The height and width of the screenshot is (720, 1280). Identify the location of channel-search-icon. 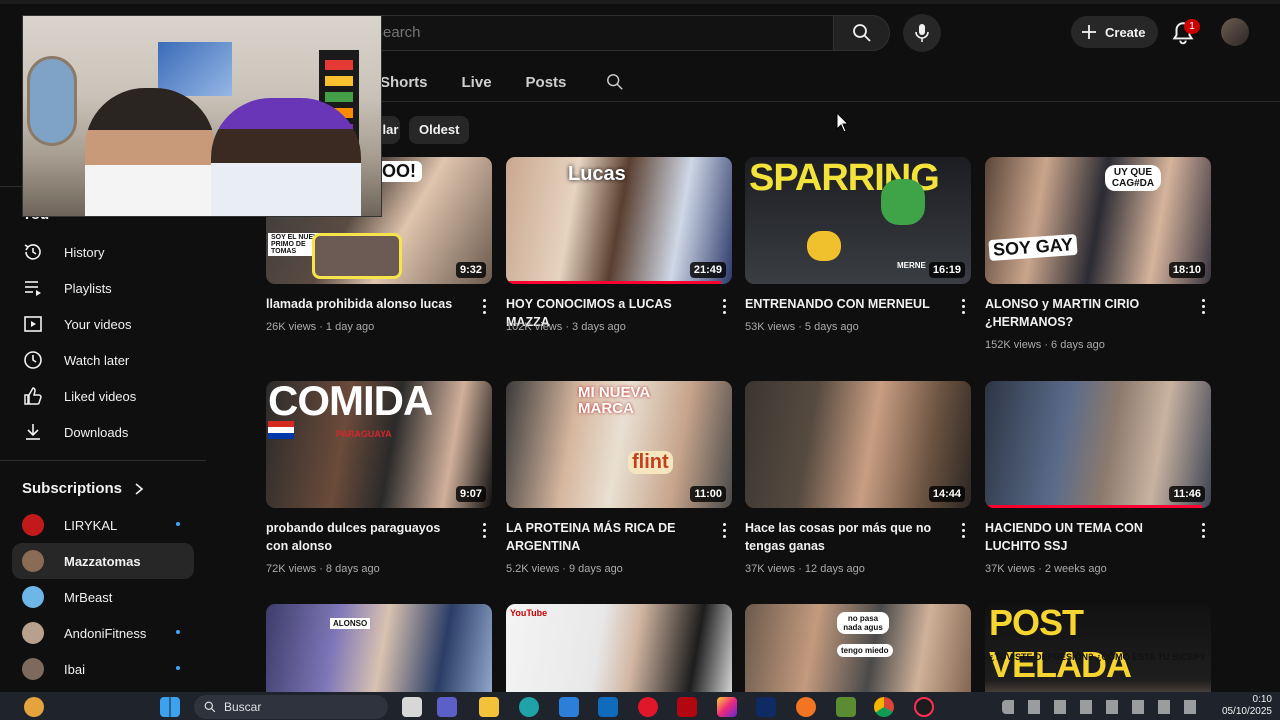
(615, 82).